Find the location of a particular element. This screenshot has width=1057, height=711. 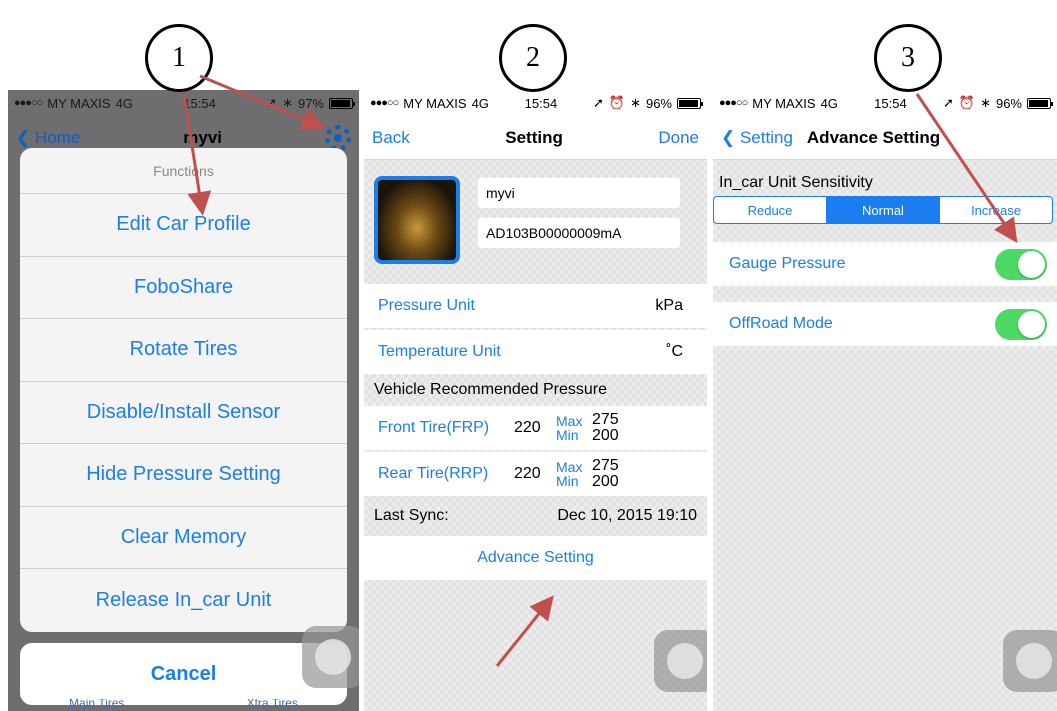

pressure-unit-value: kPa is located at coordinates (669, 305).